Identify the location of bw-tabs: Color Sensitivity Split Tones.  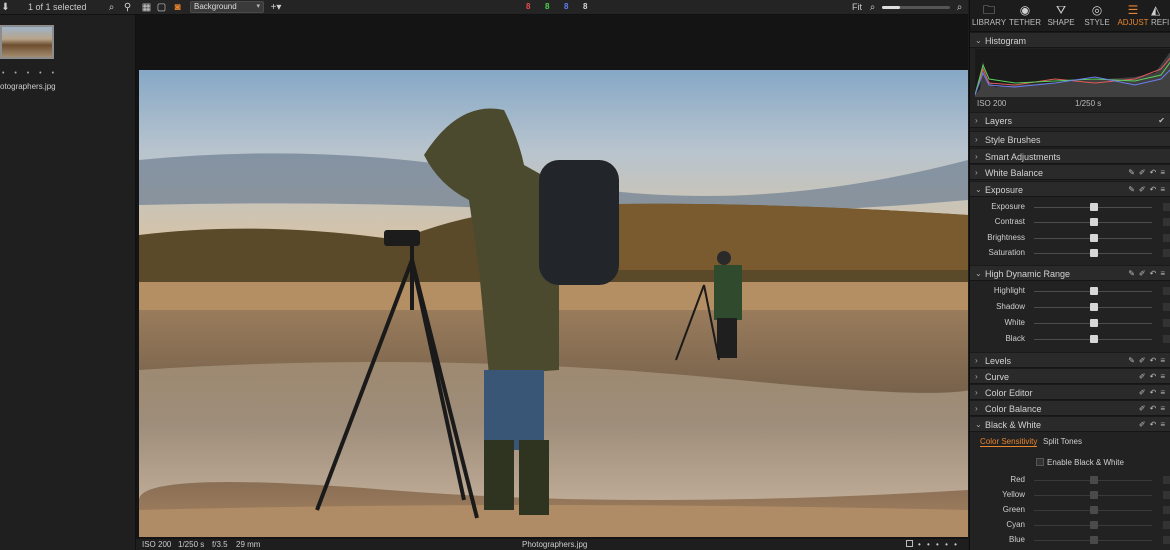
(1070, 442).